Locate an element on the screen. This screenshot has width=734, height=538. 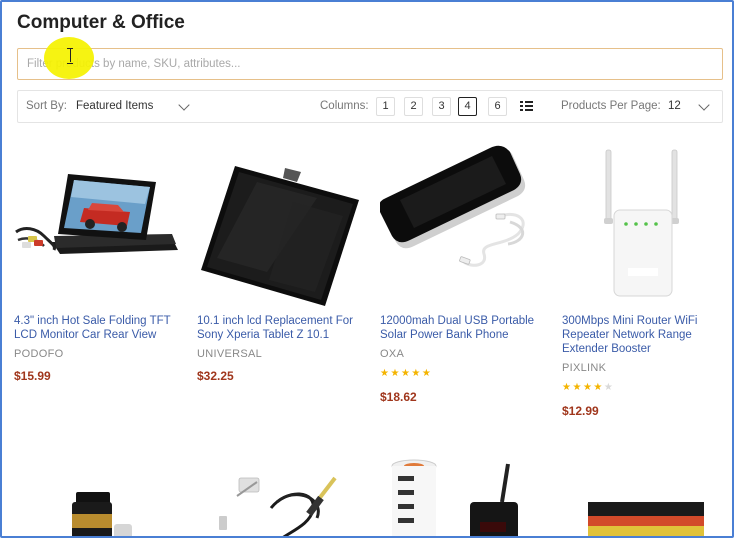
product-brand: PODOFO is located at coordinates (38, 354).